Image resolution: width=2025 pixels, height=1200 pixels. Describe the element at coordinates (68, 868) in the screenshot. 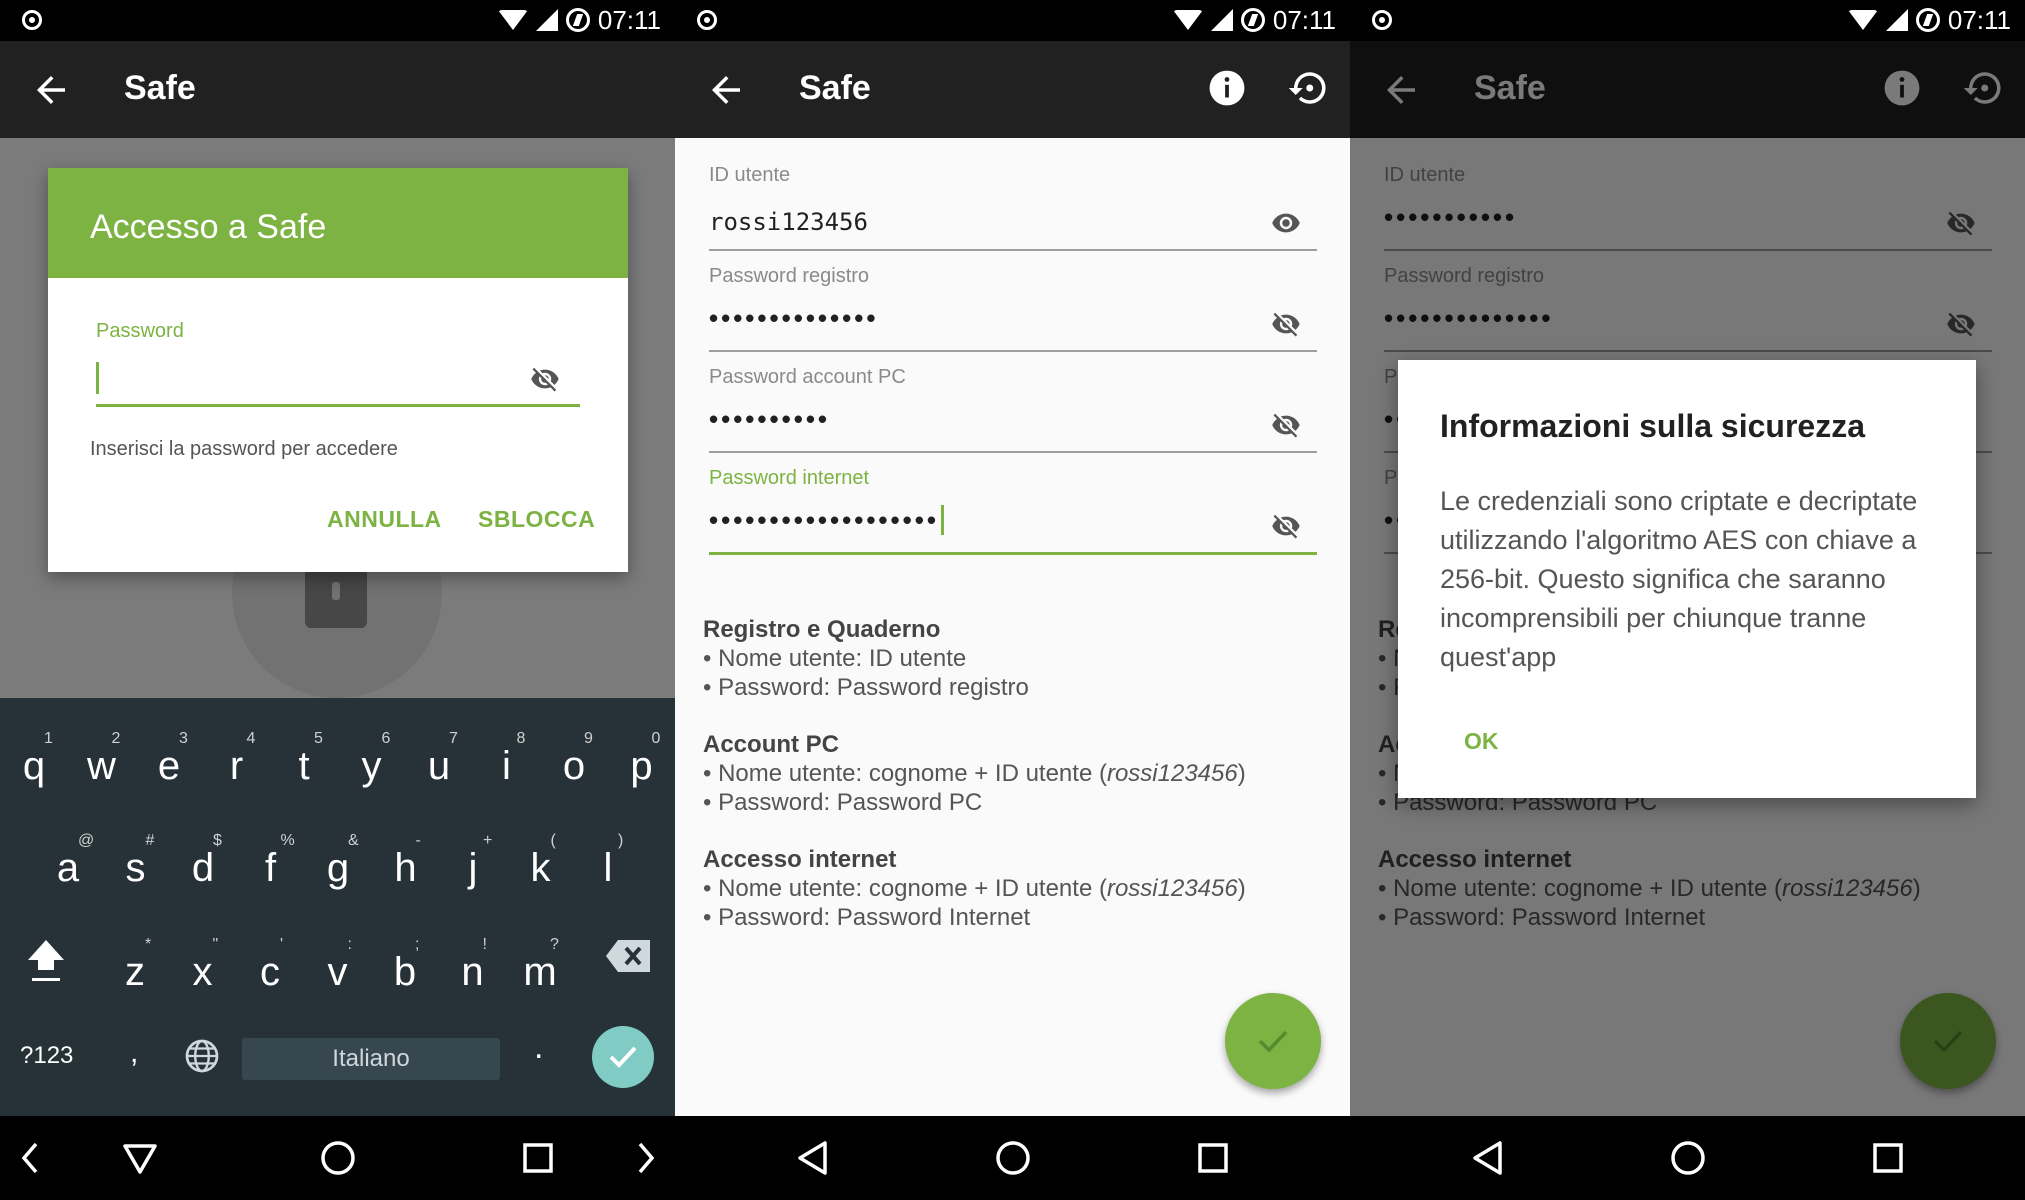

I see `key-label: a` at that location.